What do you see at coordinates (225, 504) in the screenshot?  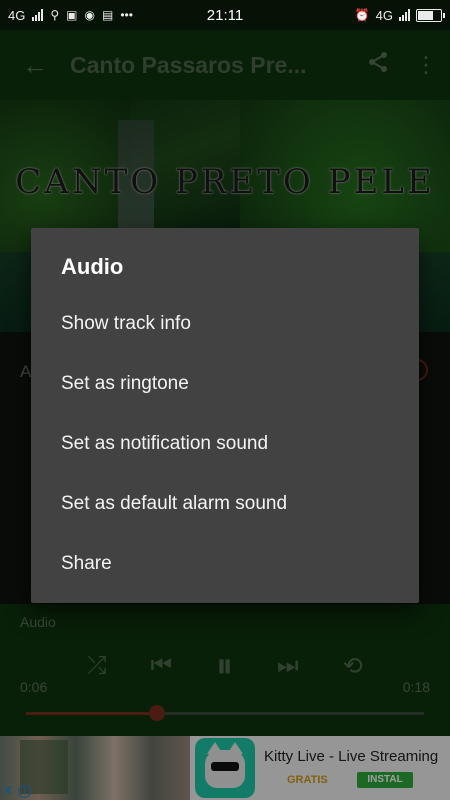 I see `menu-item-set-alarm: Set as default alarm sound` at bounding box center [225, 504].